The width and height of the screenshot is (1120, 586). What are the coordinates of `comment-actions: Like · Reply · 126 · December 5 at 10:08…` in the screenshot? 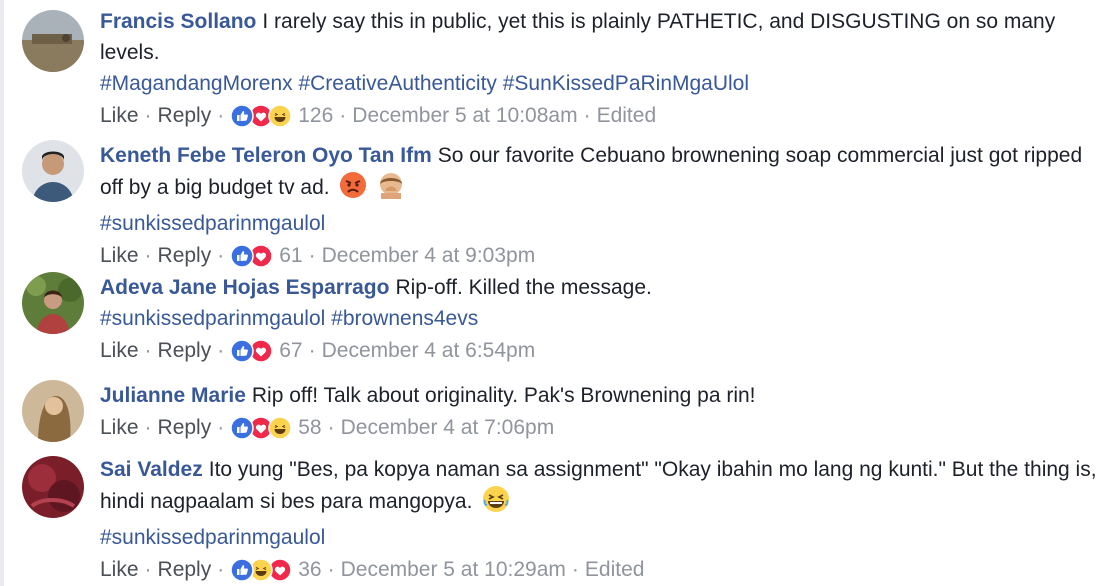 It's located at (600, 116).